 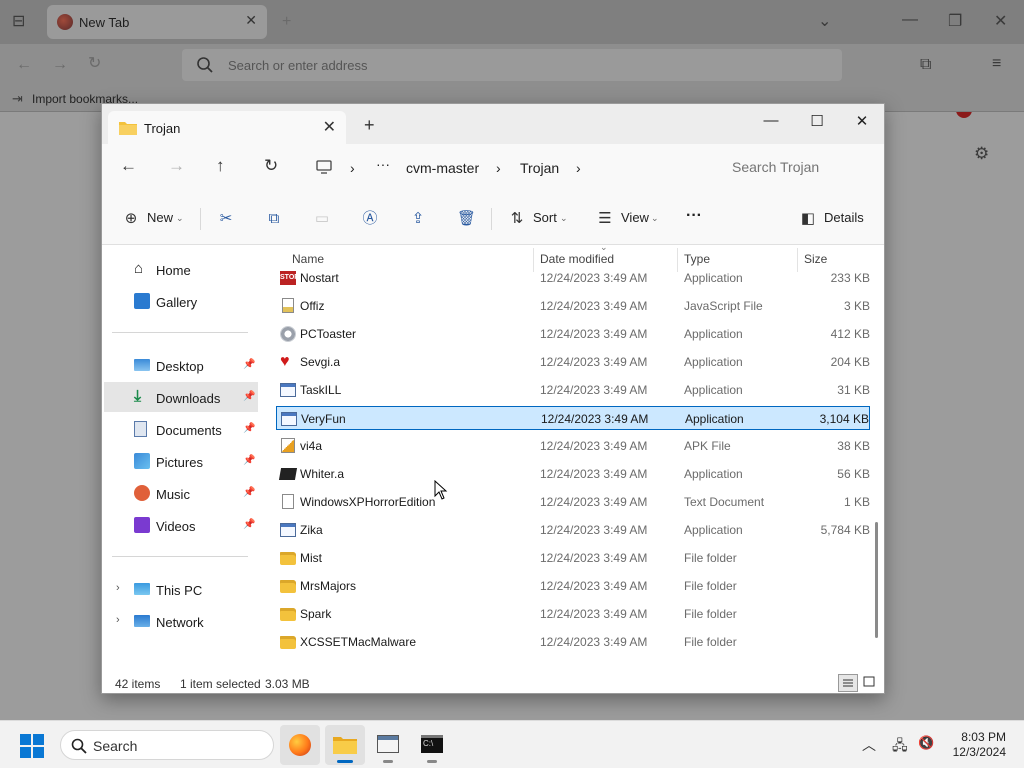 I want to click on sidebar-item-desktop: Desktop 📌, so click(x=181, y=365).